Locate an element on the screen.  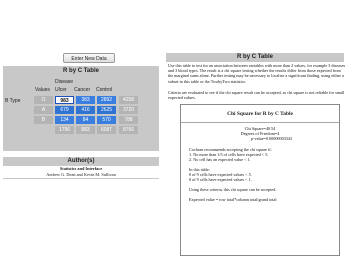
values-label: Values is located at coordinates (42, 90).